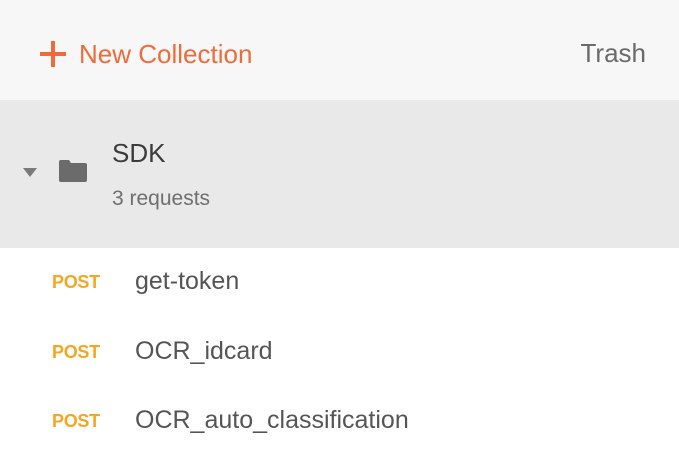  Describe the element at coordinates (272, 420) in the screenshot. I see `request-name: OCR_auto_classification` at that location.